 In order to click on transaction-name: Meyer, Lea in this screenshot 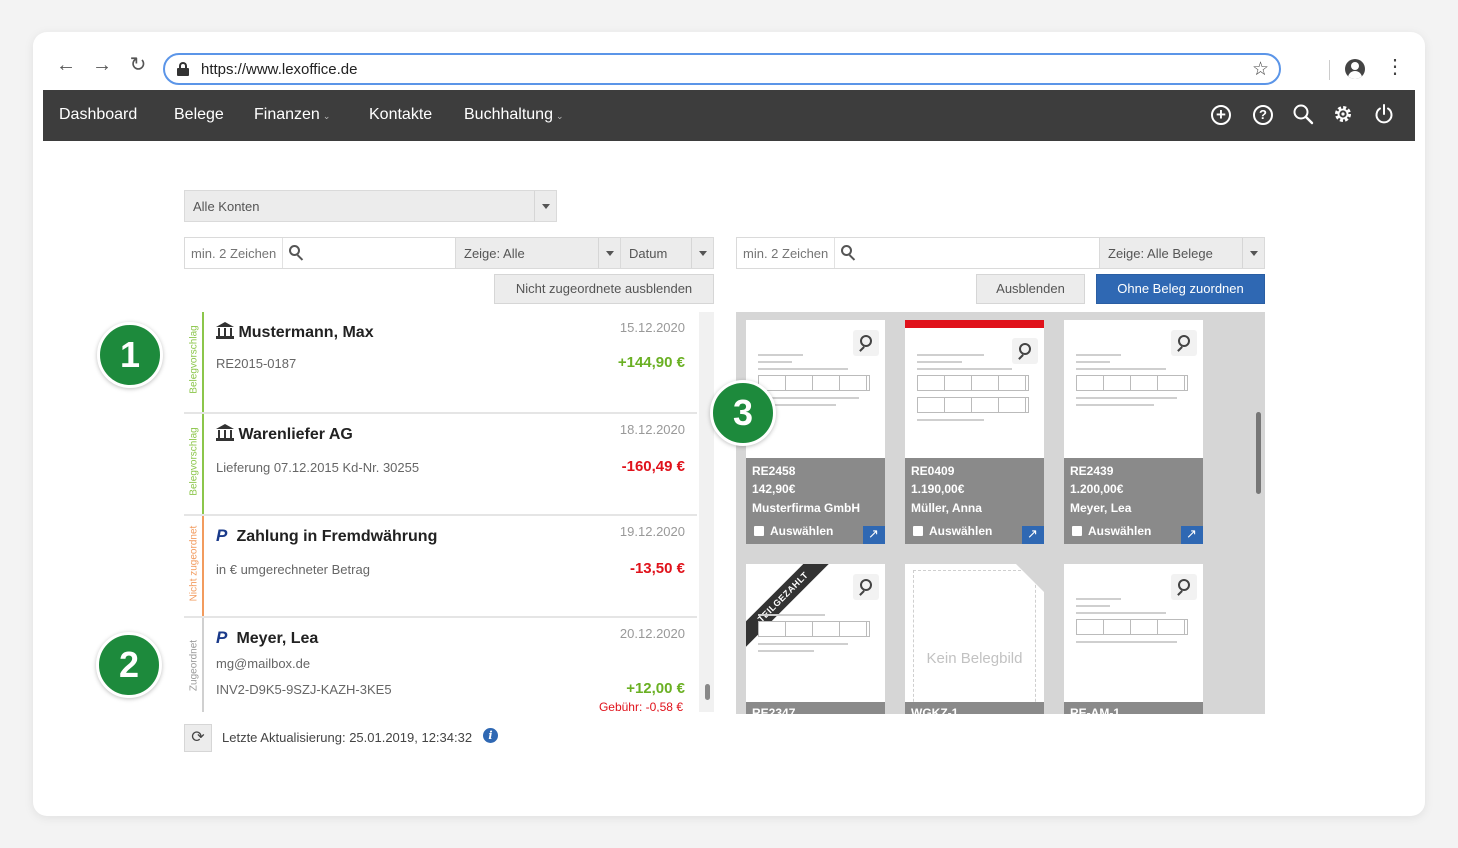, I will do `click(277, 638)`.